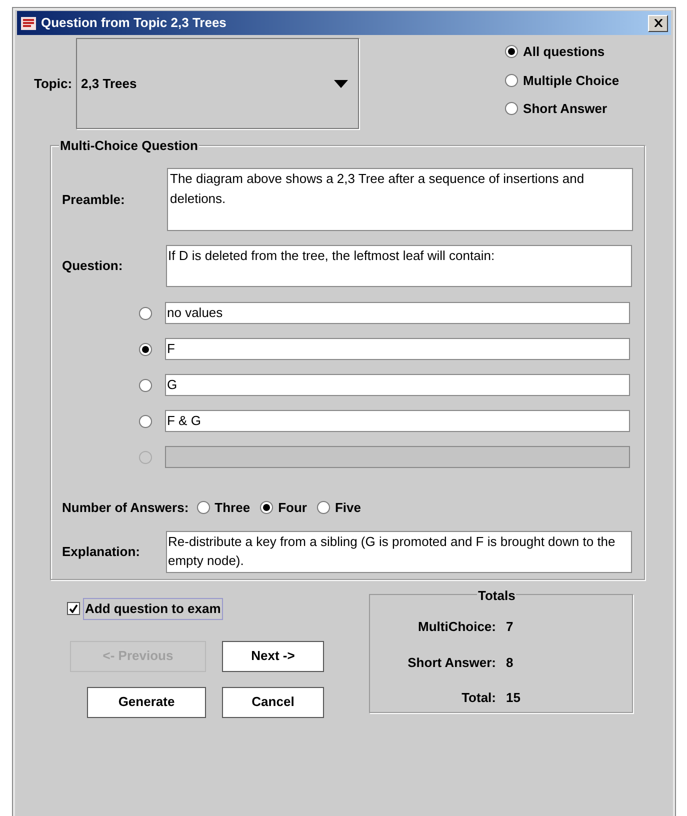 This screenshot has width=687, height=816. What do you see at coordinates (571, 80) in the screenshot?
I see `filter-option-label: Multiple Choice` at bounding box center [571, 80].